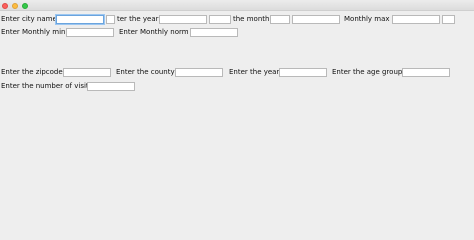 The image size is (474, 240). What do you see at coordinates (316, 19) in the screenshot?
I see `month-extra-input` at bounding box center [316, 19].